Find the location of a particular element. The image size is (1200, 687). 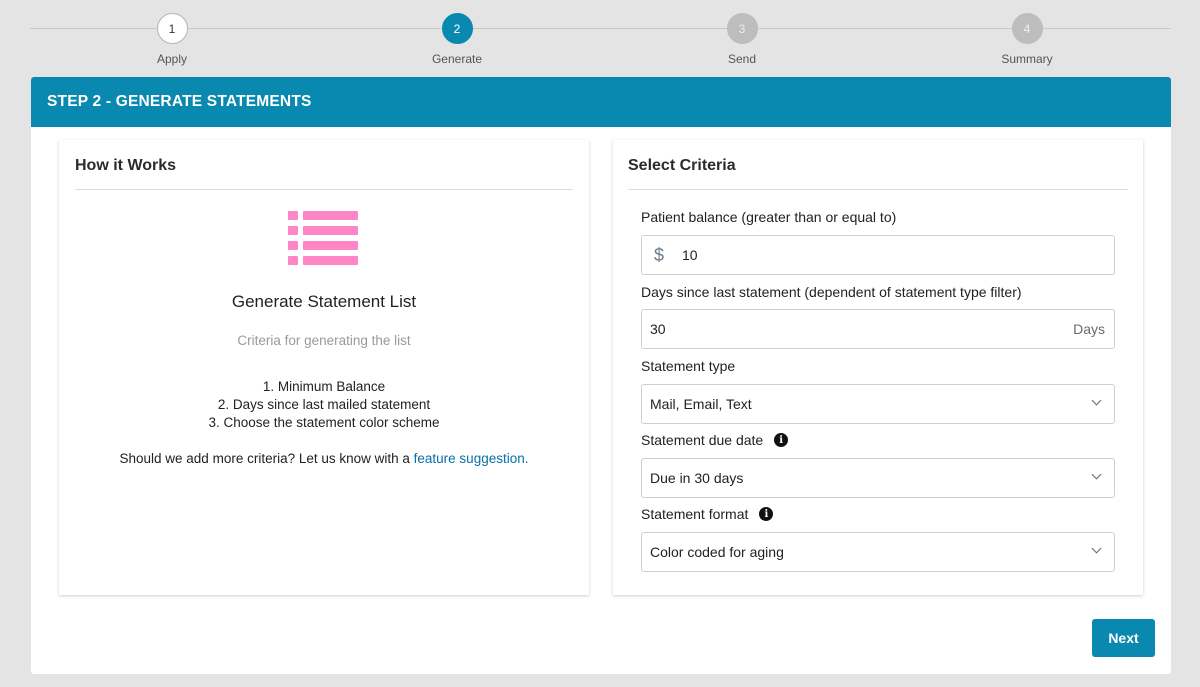

statement-type-label-text: Statement type is located at coordinates (688, 366).